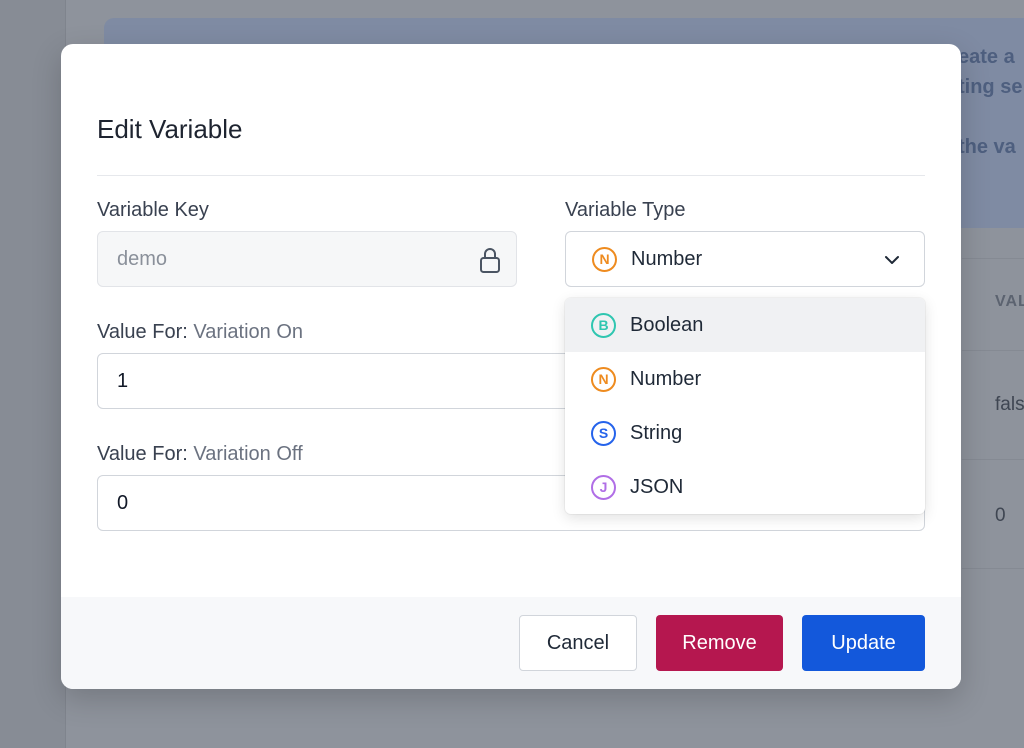 This screenshot has width=1024, height=748. I want to click on background-sidebar, so click(33, 374).